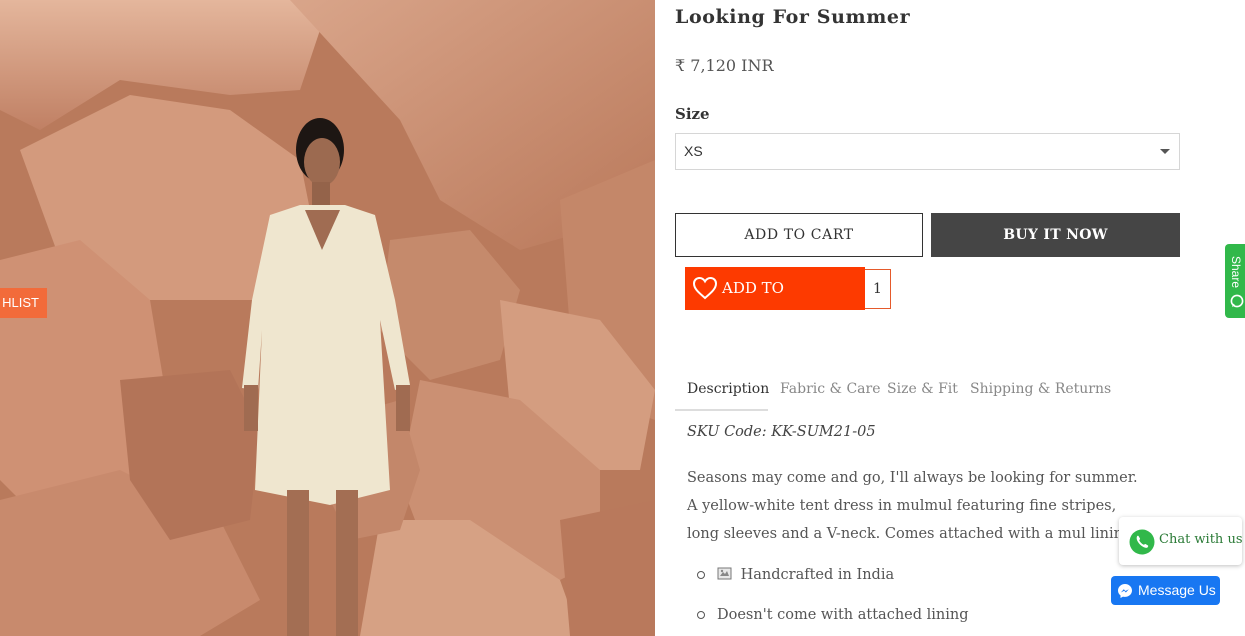  Describe the element at coordinates (781, 432) in the screenshot. I see `sku-code: SKU Code: KK-SUM21-05` at that location.